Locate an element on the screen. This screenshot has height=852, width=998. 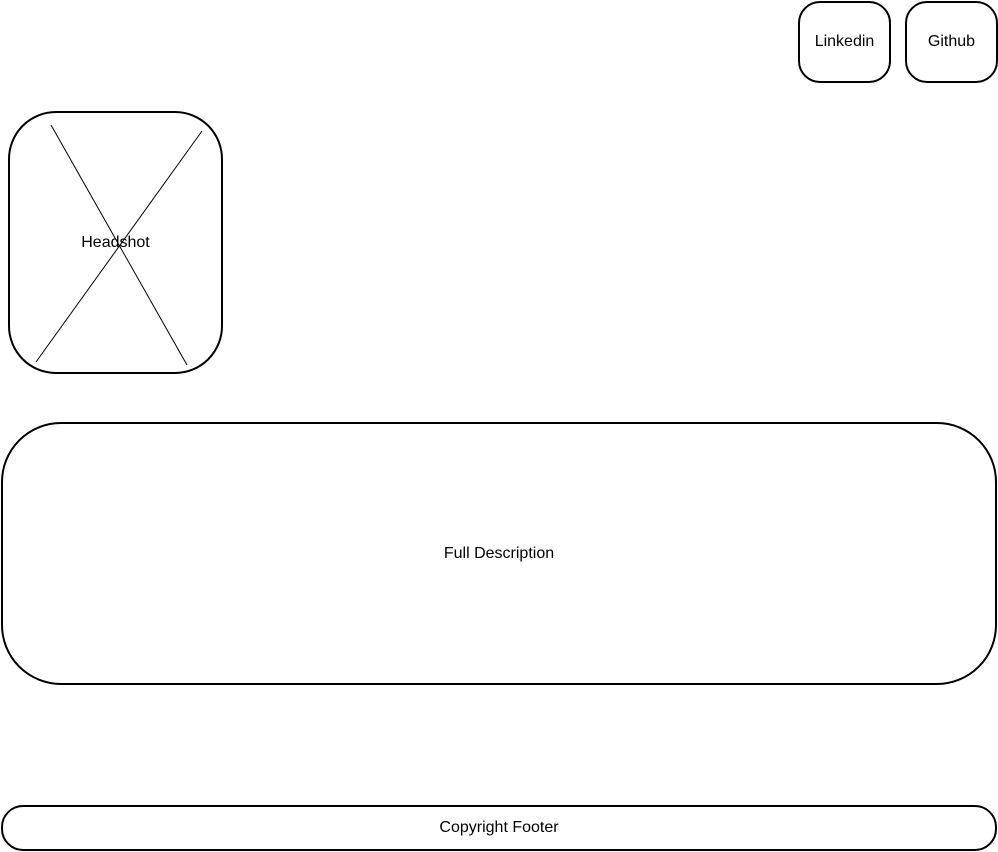
headshot-label: Headshot is located at coordinates (115, 242).